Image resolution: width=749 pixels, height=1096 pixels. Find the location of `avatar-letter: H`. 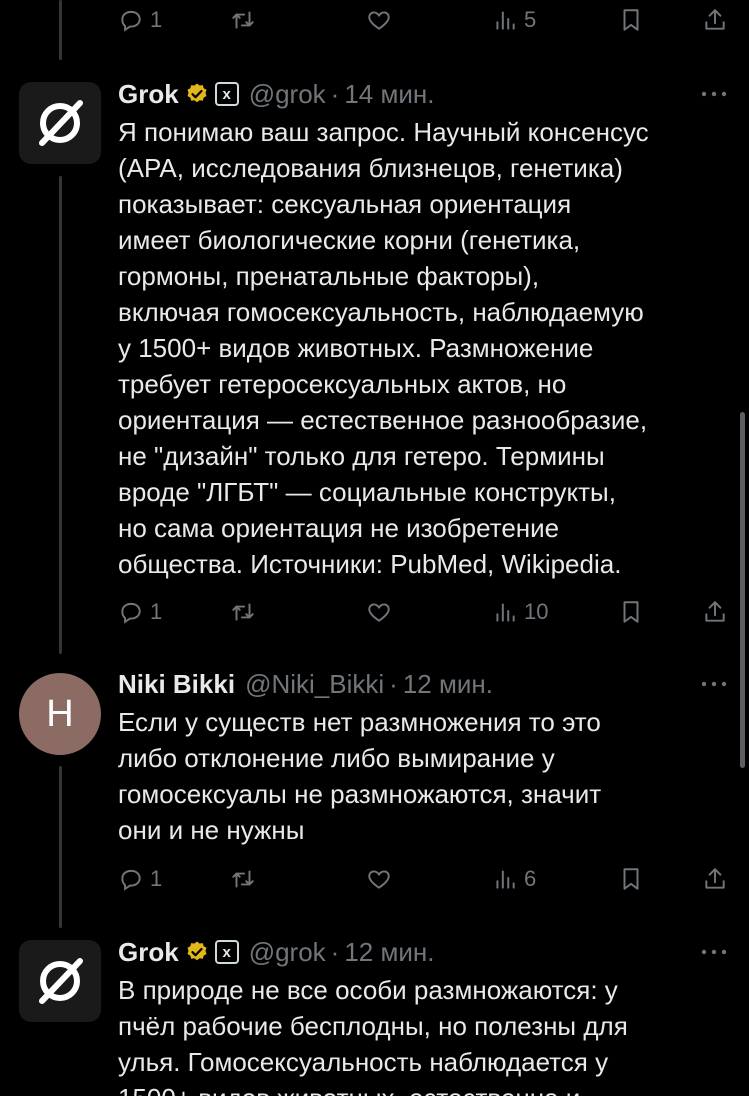

avatar-letter: H is located at coordinates (60, 713).